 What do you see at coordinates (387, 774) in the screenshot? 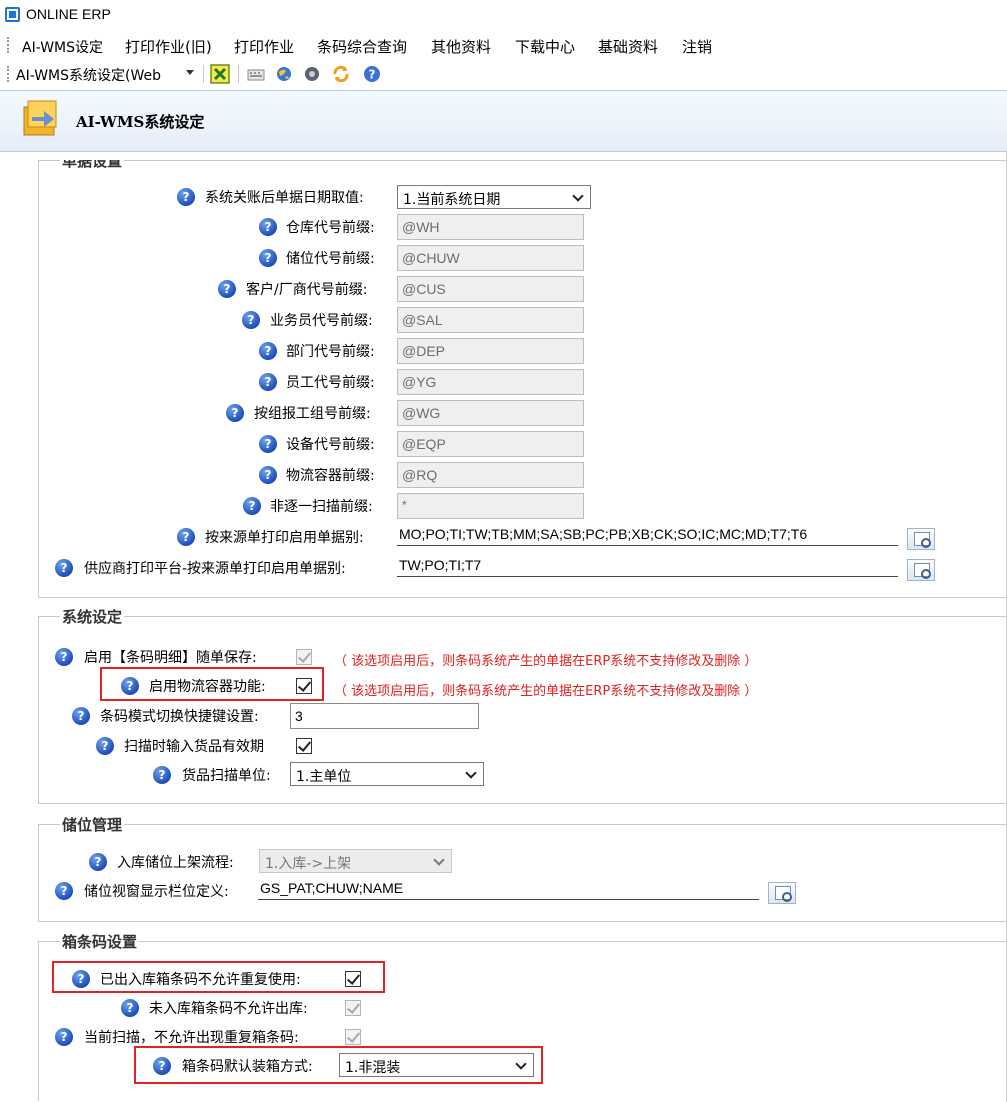
I see `scan-unit-select: 1.主单位` at bounding box center [387, 774].